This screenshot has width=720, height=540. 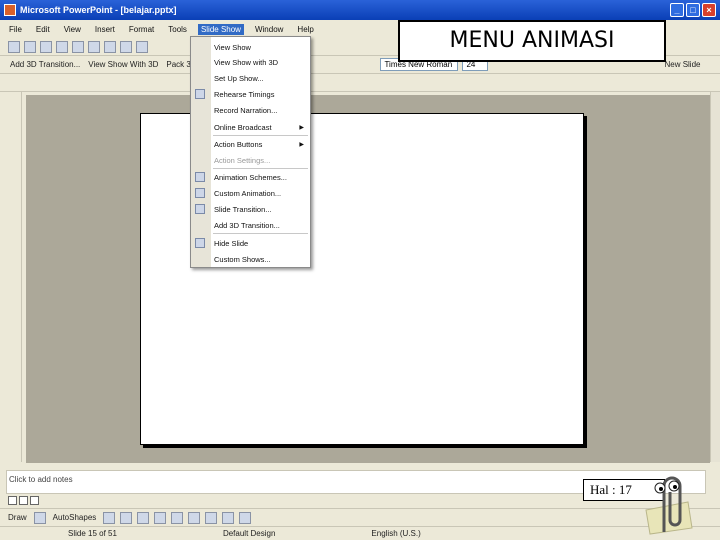 I want to click on normal-view-icon, so click(x=12, y=500).